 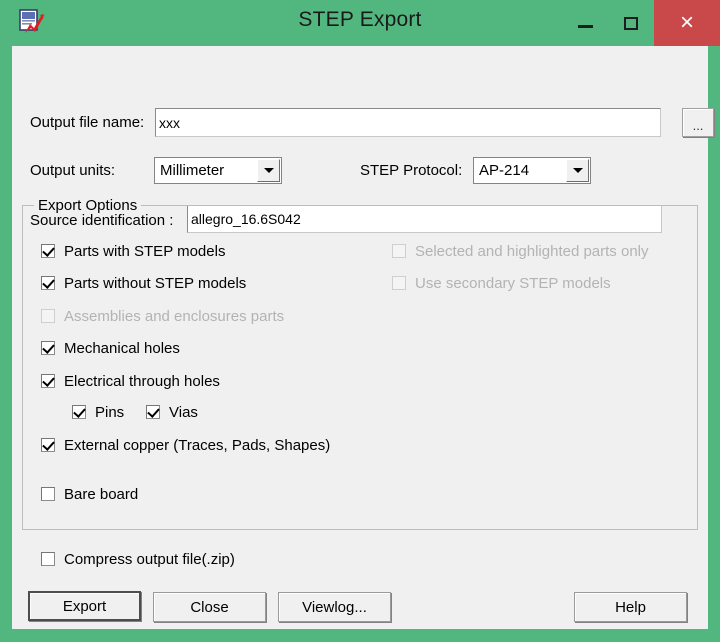 I want to click on checkbox-compress-output-file: Compress output file(.zip), so click(x=138, y=559).